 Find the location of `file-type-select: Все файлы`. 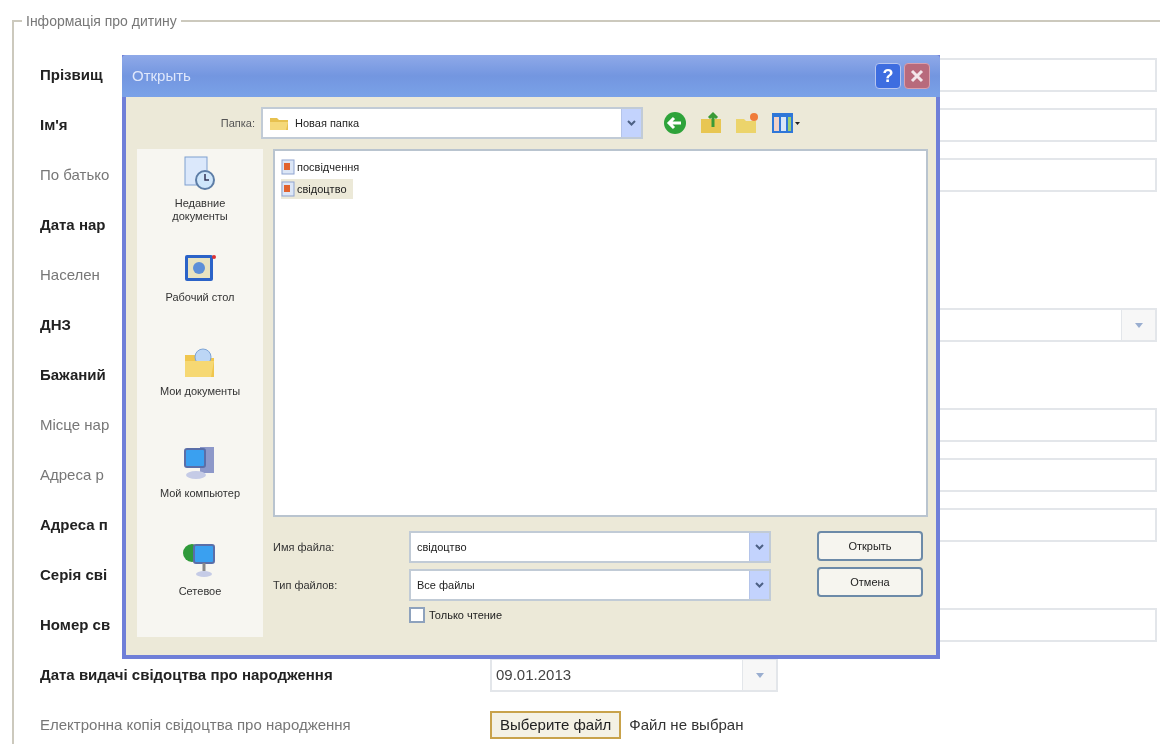

file-type-select: Все файлы is located at coordinates (590, 585).